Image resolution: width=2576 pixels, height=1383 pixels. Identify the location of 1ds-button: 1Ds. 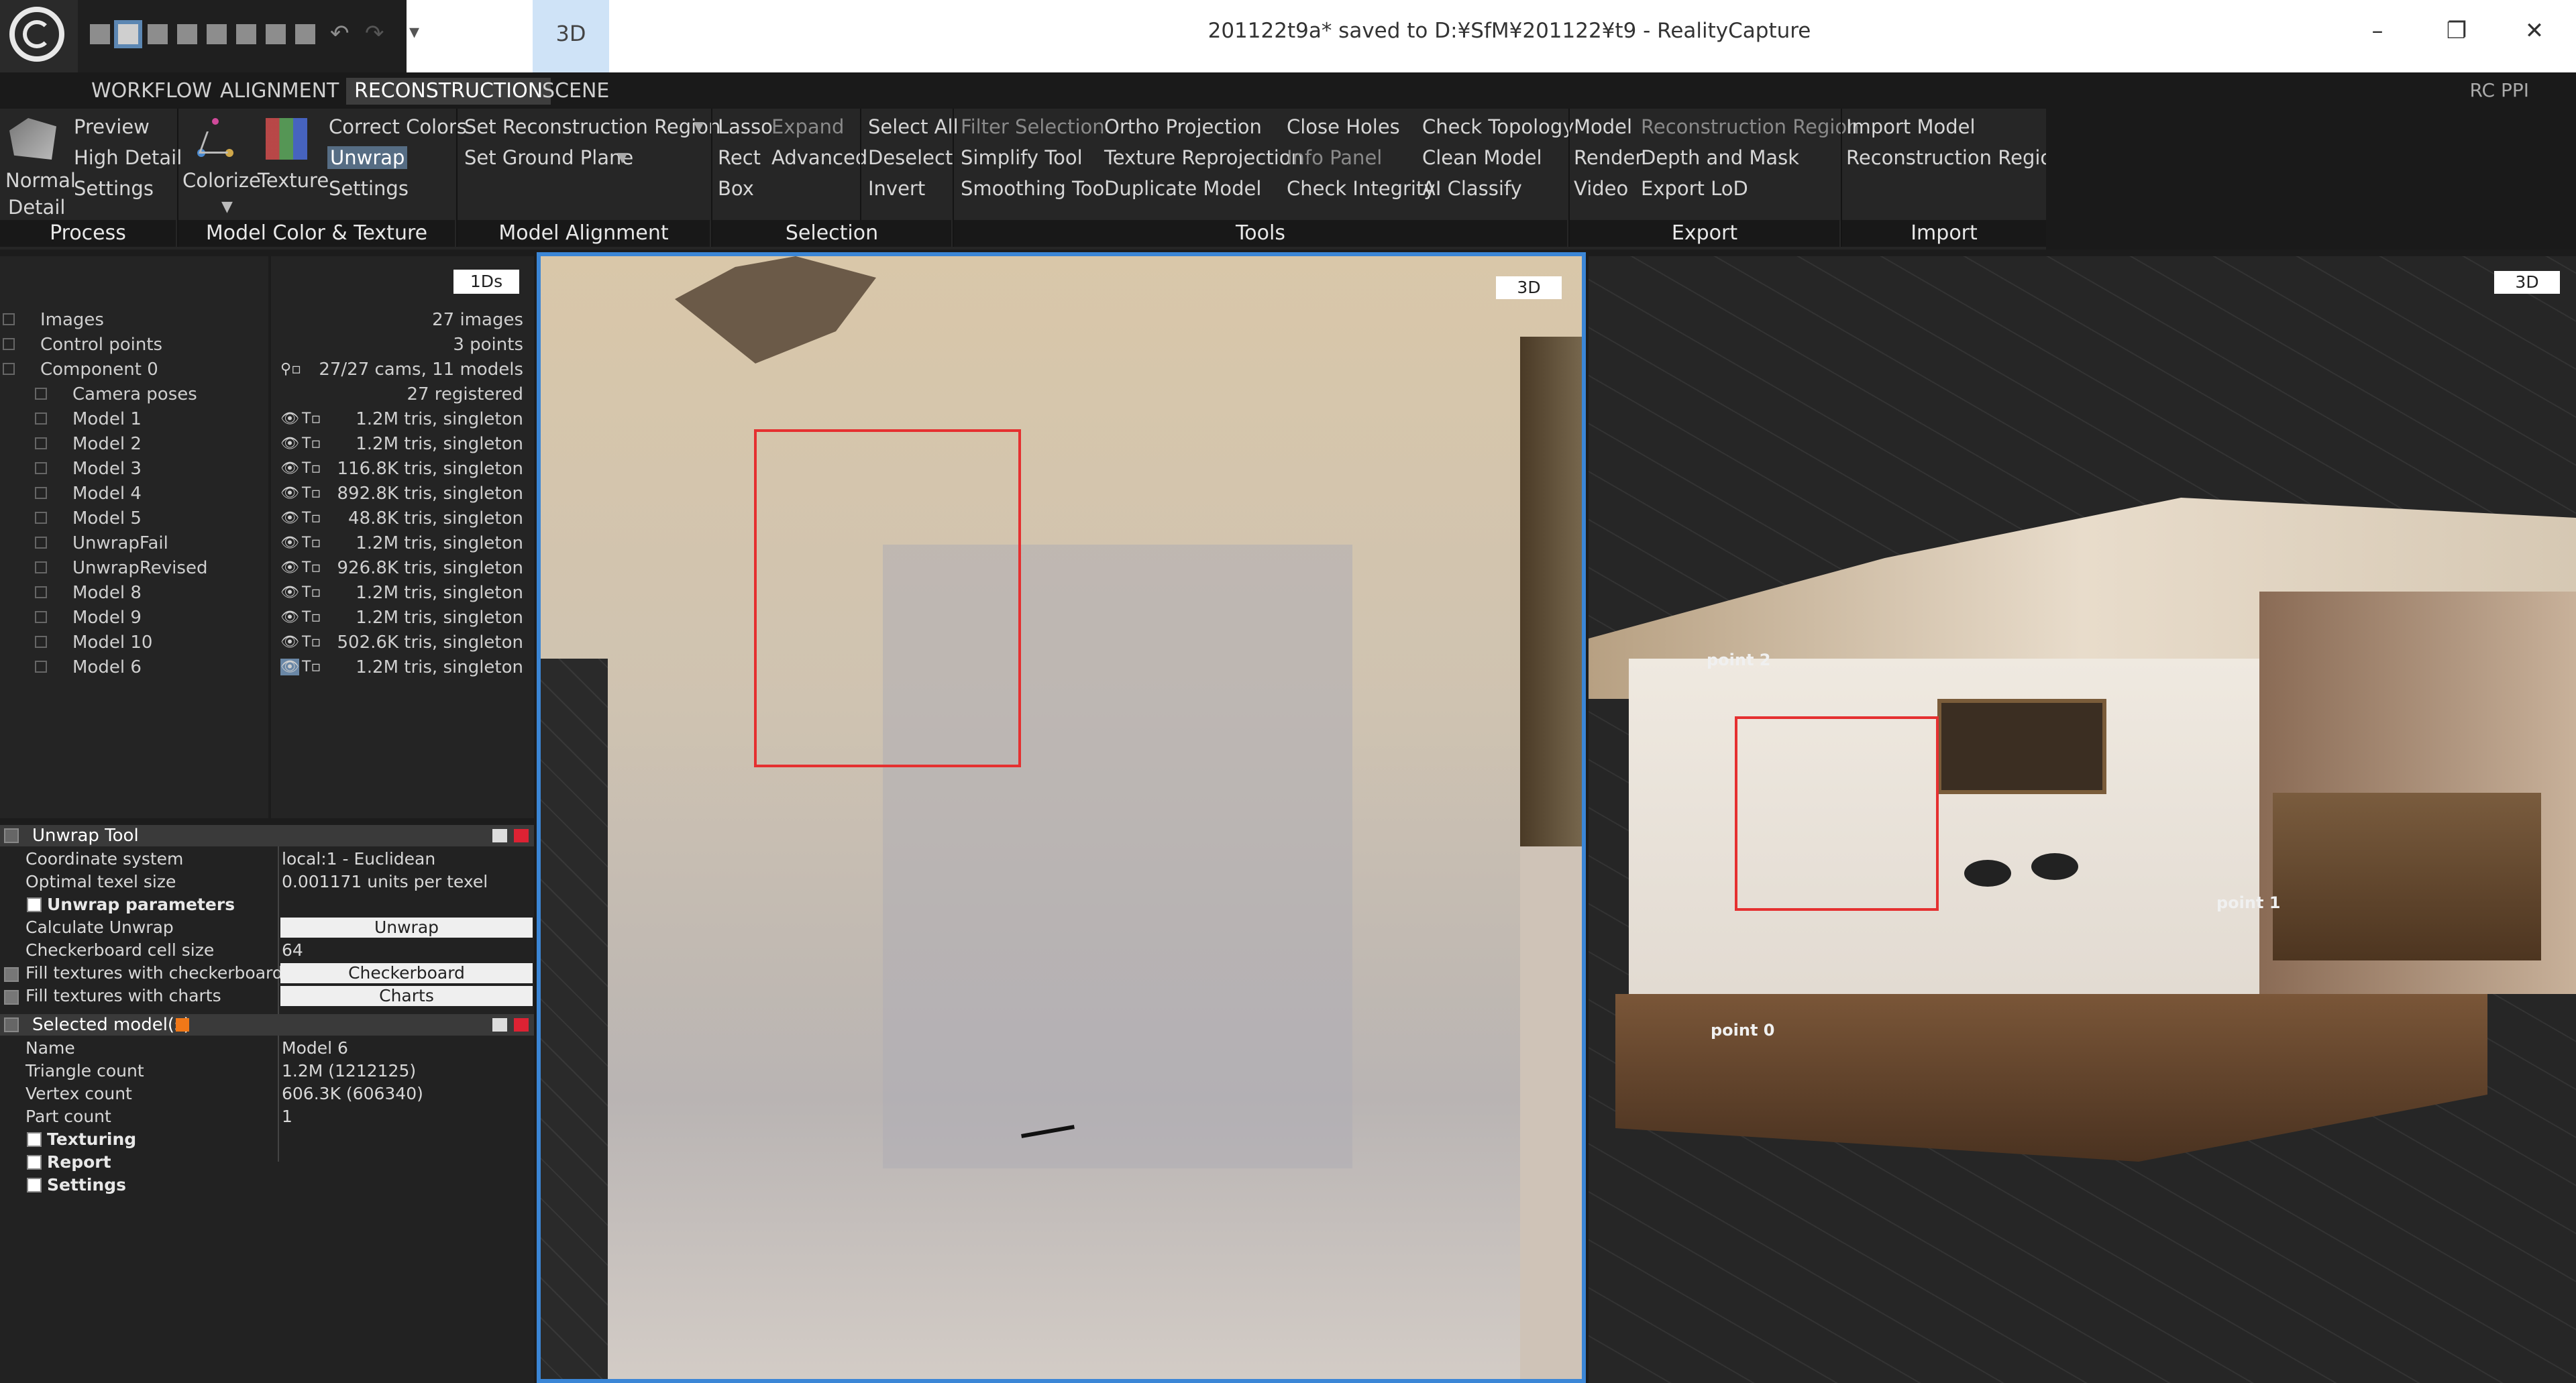
(486, 282).